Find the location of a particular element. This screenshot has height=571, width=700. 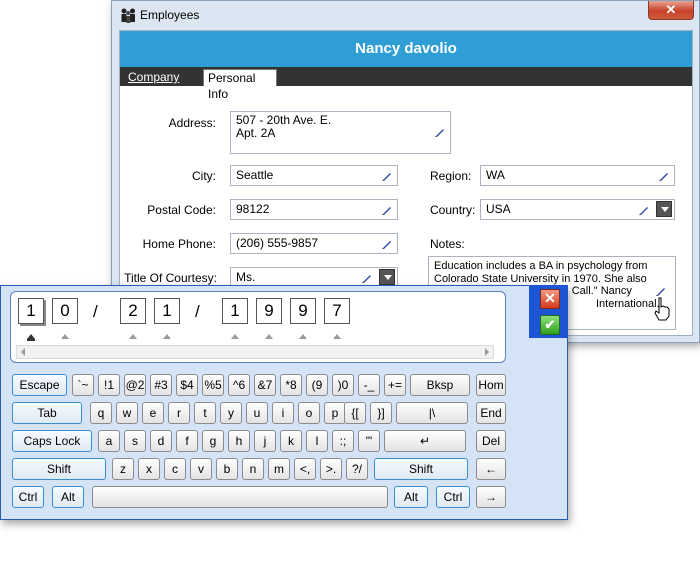

key--2: @2 is located at coordinates (135, 385).